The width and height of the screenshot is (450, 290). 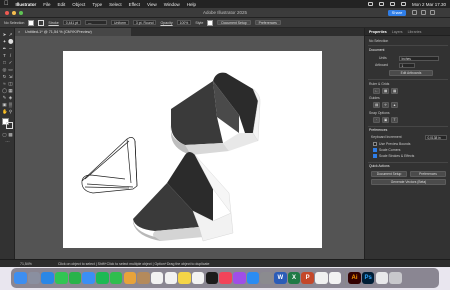 What do you see at coordinates (382, 278) in the screenshot?
I see `dock-preview-icon` at bounding box center [382, 278].